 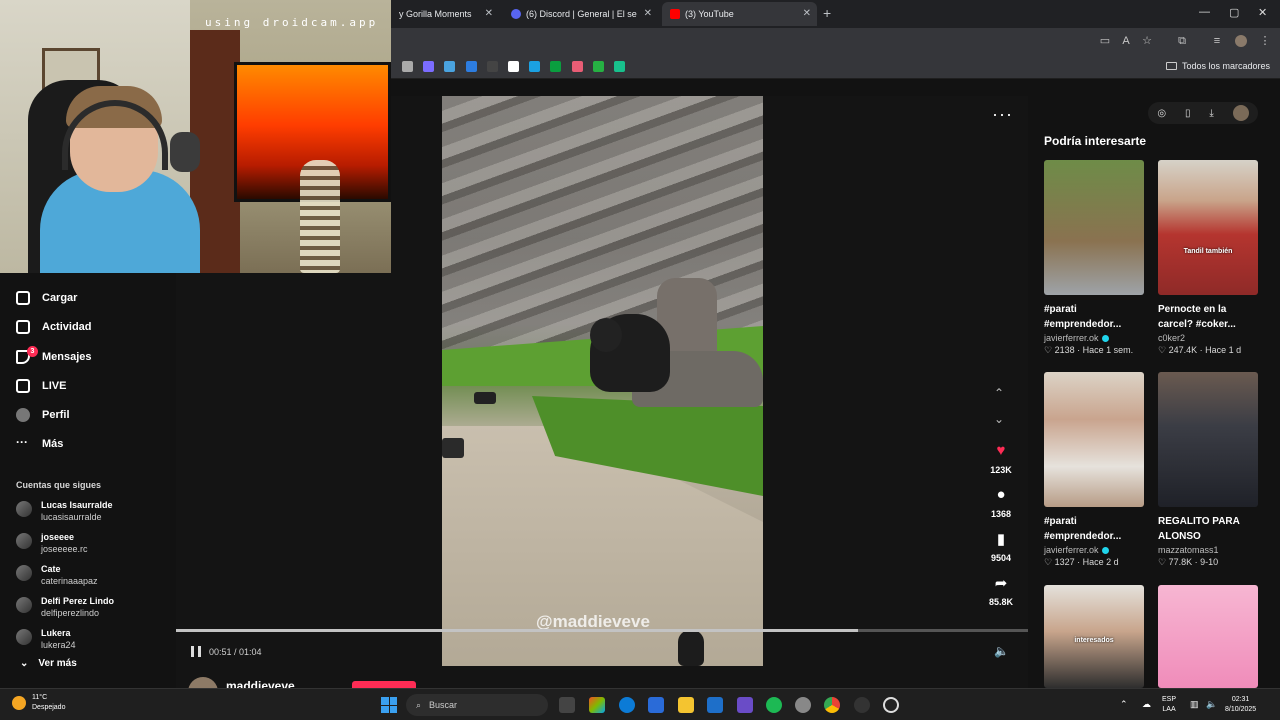 What do you see at coordinates (1240, 705) in the screenshot?
I see `clock: 02:31 8/10/2025` at bounding box center [1240, 705].